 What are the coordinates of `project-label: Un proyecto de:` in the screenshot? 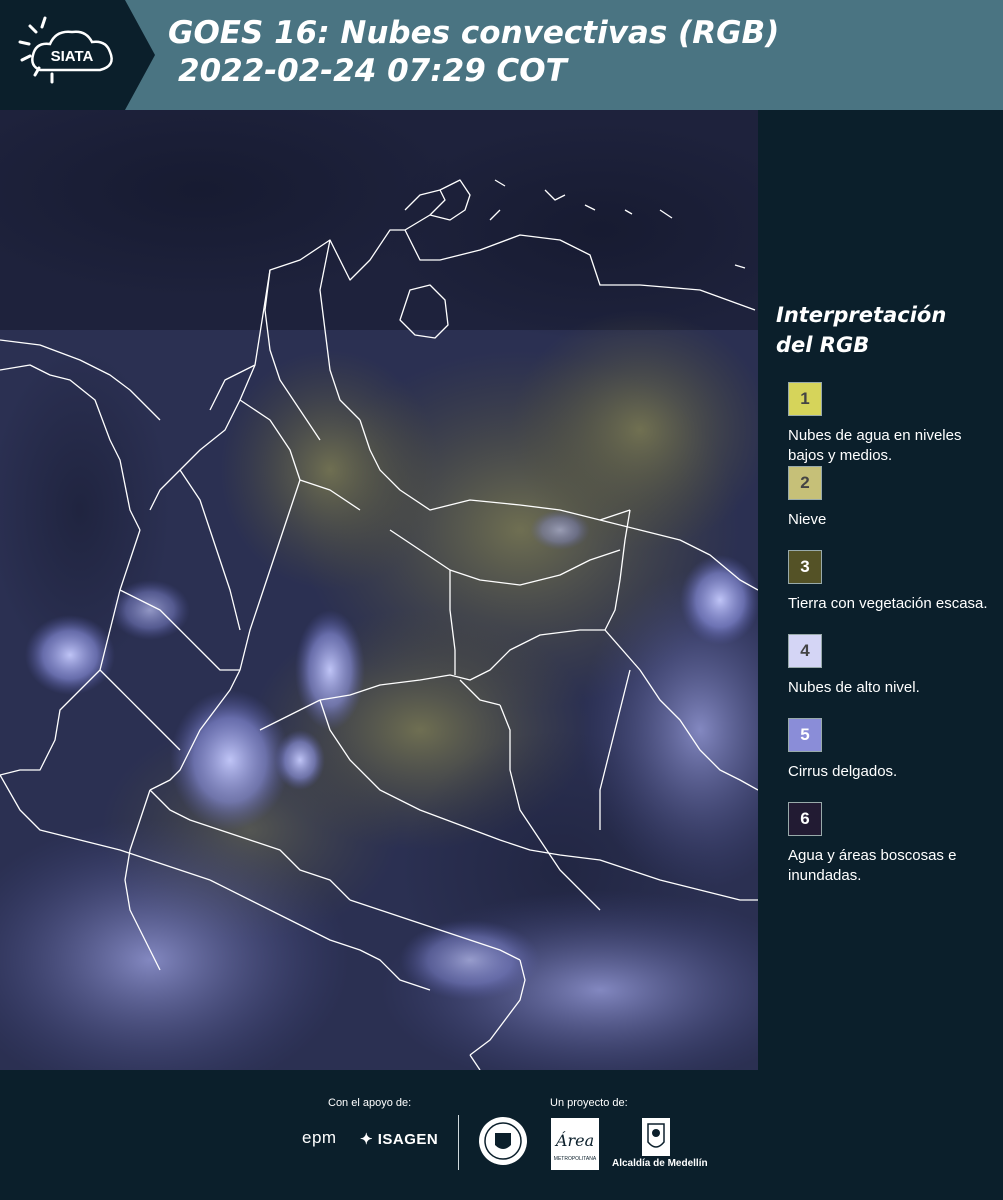 It's located at (589, 1103).